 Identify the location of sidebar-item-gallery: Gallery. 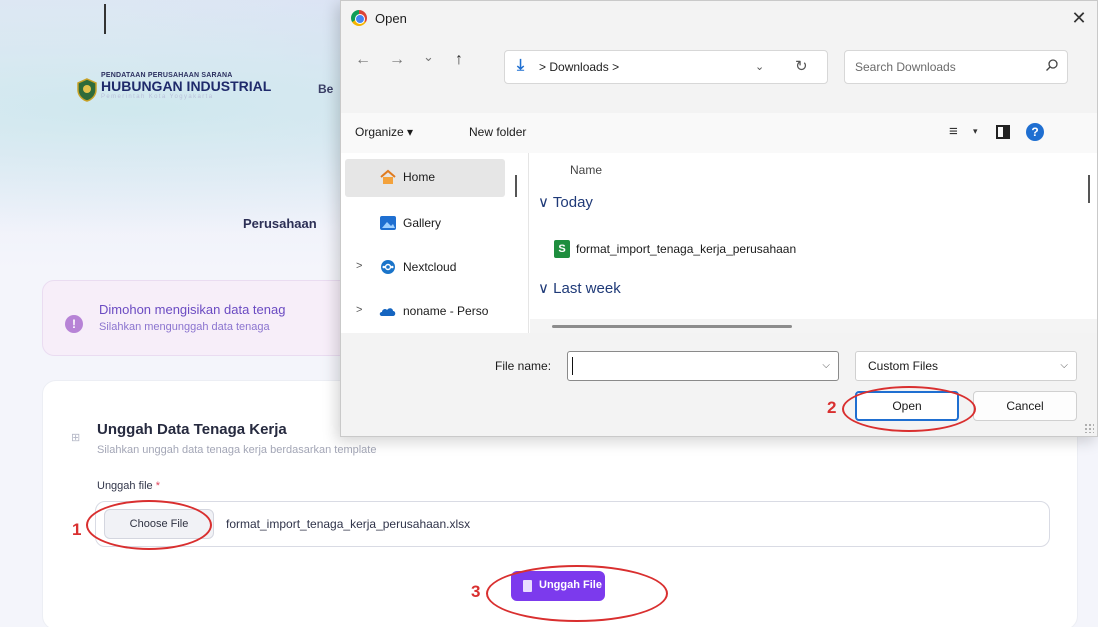
(435, 224).